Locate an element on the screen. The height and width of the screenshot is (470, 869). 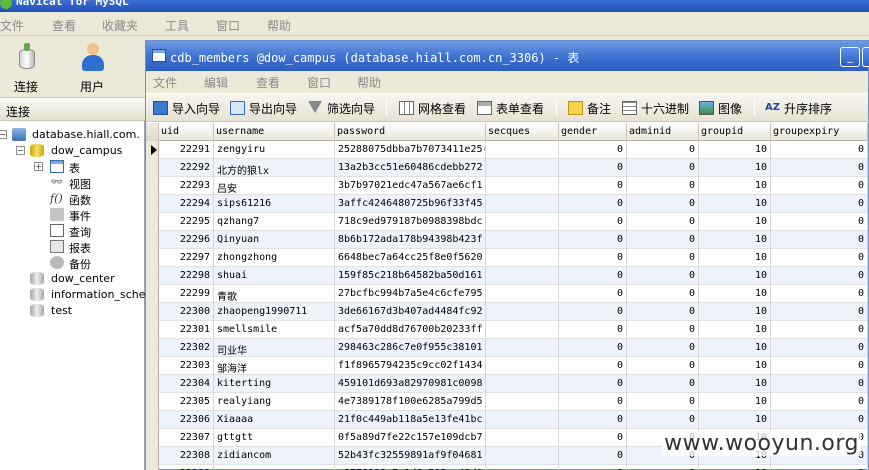
tree-db-information-schema: information_sche is located at coordinates (72, 295).